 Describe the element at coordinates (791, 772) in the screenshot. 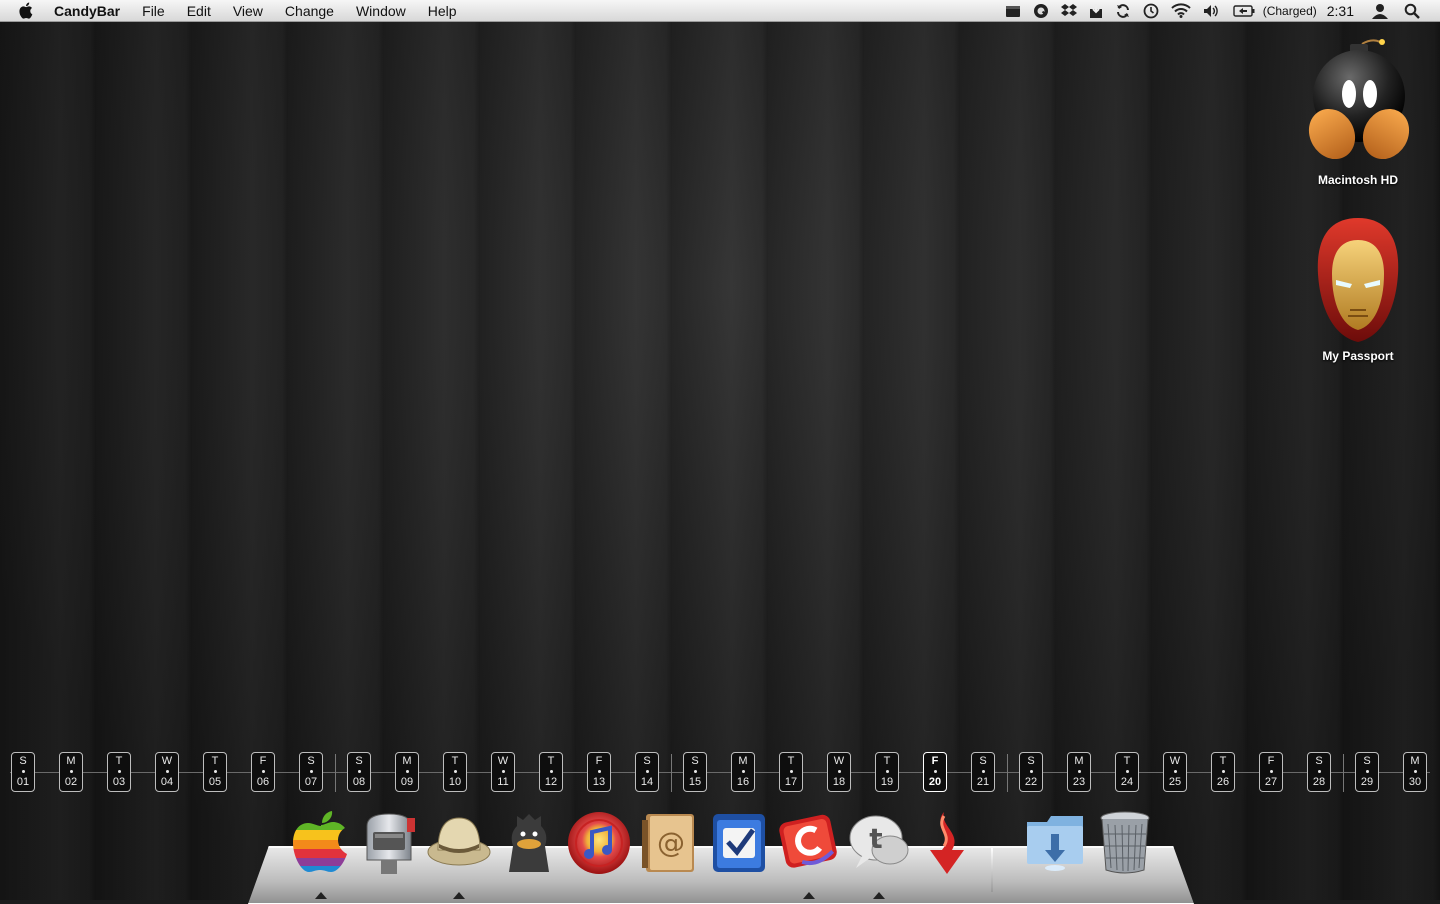

I see `calendar-day: T 17` at that location.